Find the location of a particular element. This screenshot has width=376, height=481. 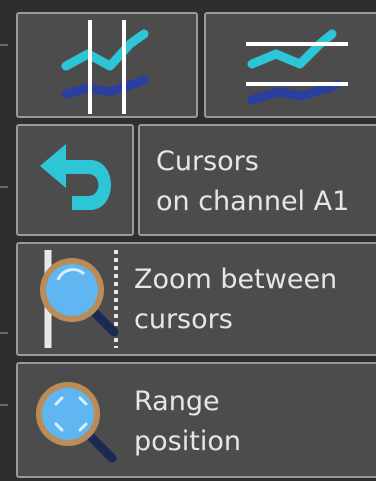

vertical-cursors-chart-icon is located at coordinates (105, 67).